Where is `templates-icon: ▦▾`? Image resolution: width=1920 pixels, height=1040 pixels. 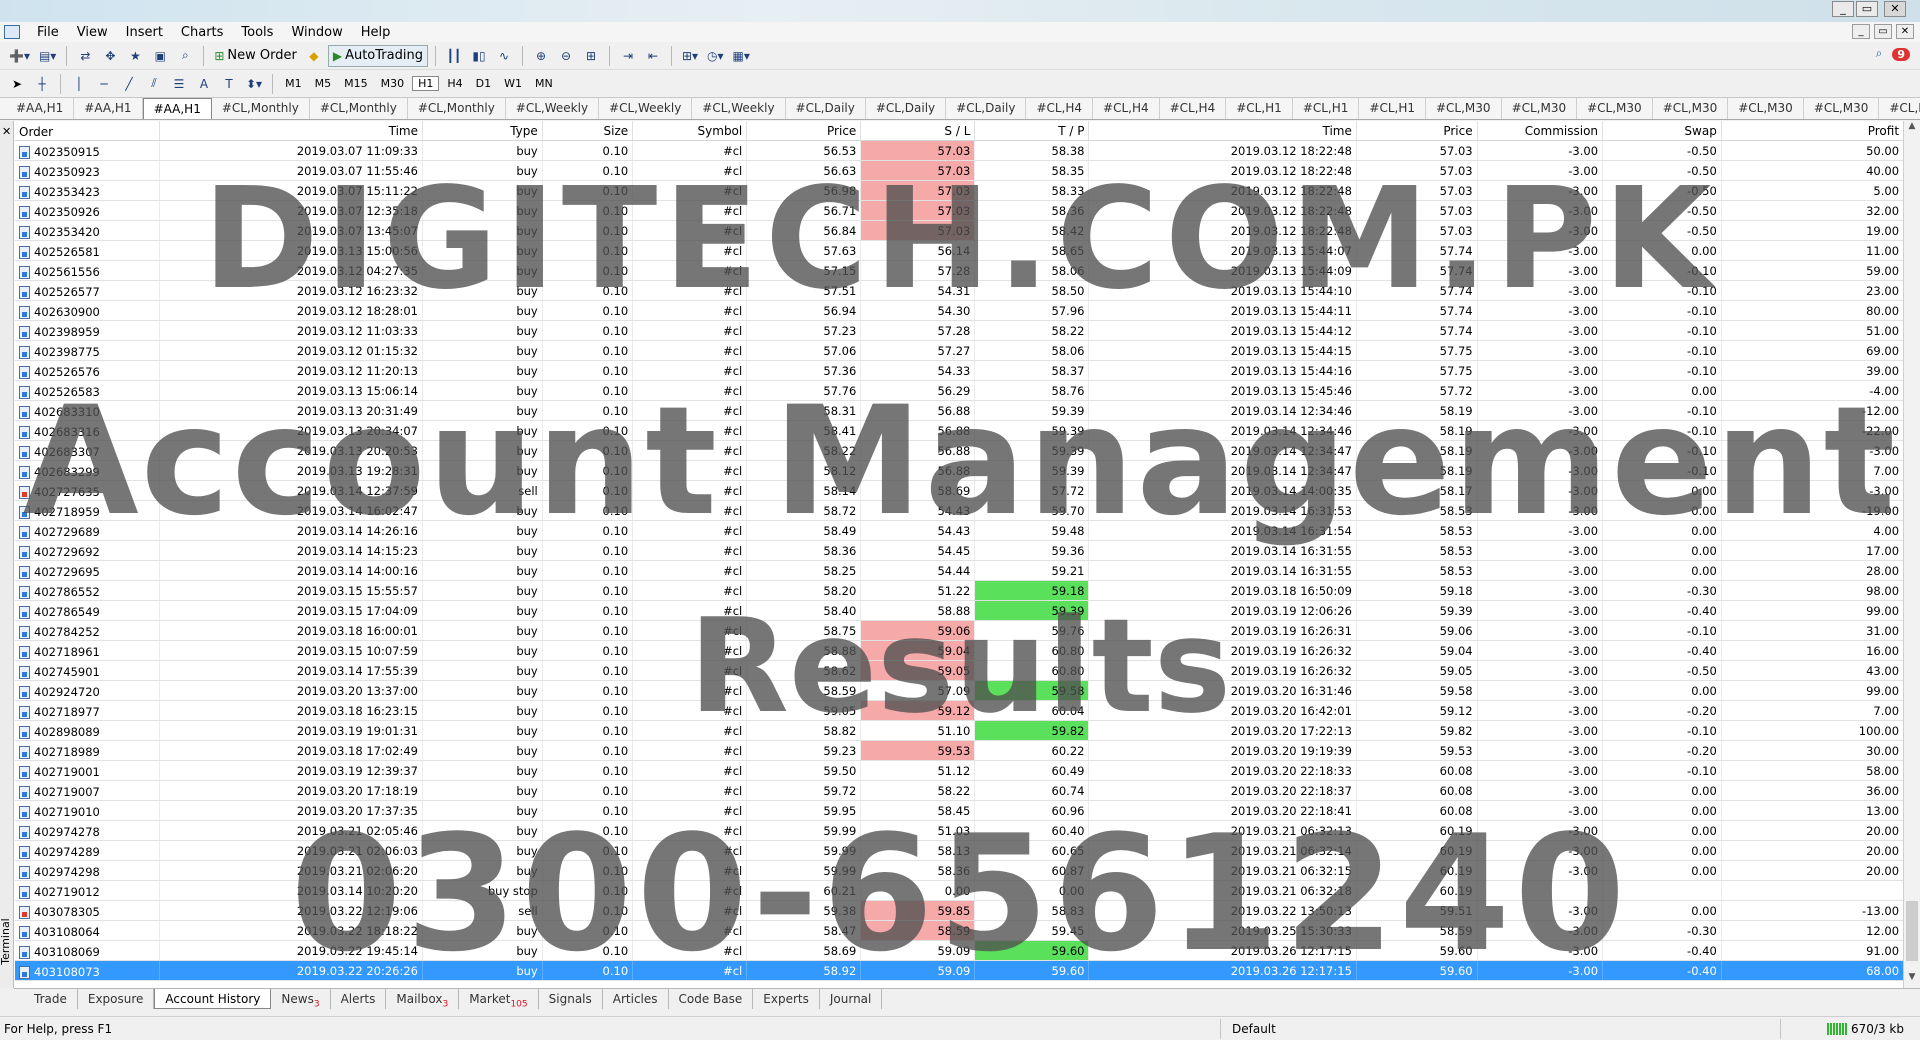
templates-icon: ▦▾ is located at coordinates (741, 56).